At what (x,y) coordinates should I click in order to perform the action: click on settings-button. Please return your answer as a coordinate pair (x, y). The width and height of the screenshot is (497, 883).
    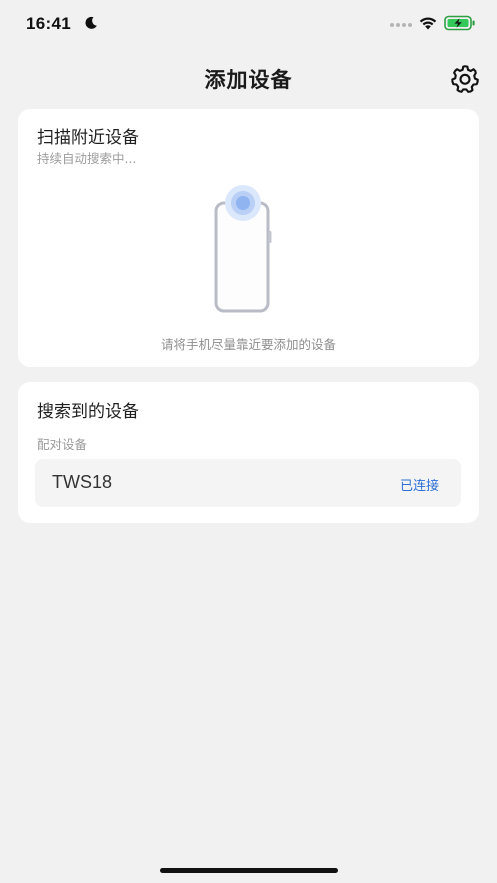
    Looking at the image, I should click on (465, 79).